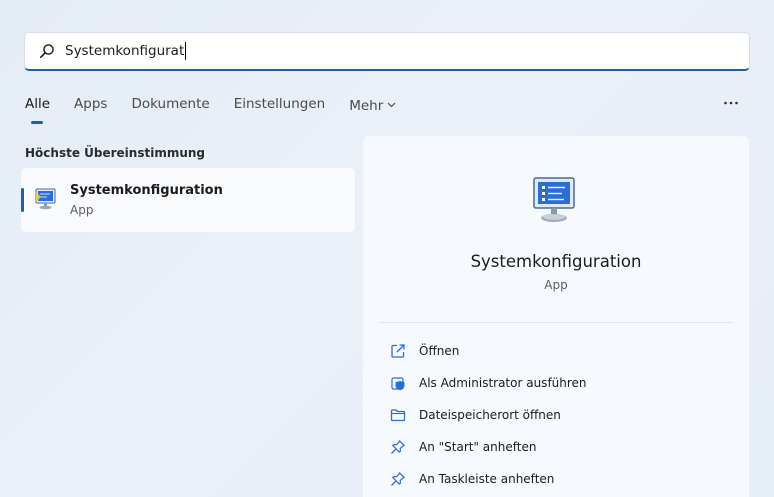  Describe the element at coordinates (503, 383) in the screenshot. I see `action-label: Als Administrator ausführen` at that location.